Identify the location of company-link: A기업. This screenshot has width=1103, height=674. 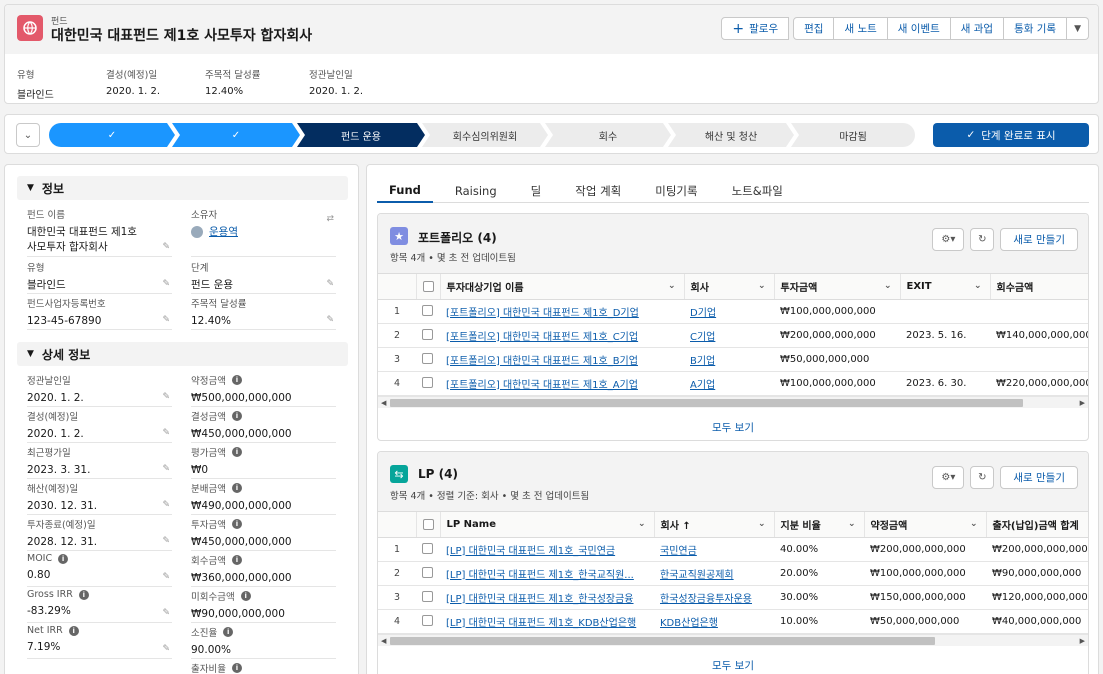
(702, 385).